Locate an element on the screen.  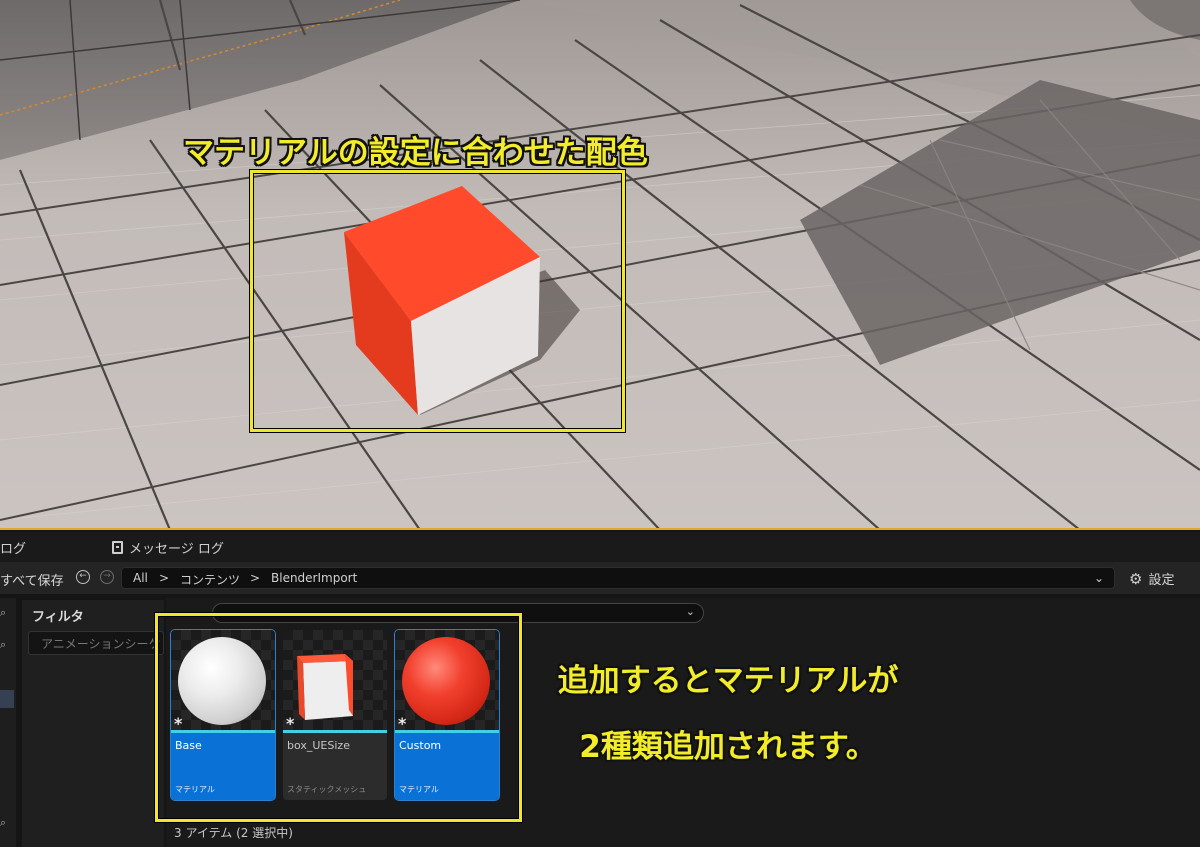
annotation-text: 追加するとマテリアルが 2種類追加されます。 is located at coordinates (728, 714).